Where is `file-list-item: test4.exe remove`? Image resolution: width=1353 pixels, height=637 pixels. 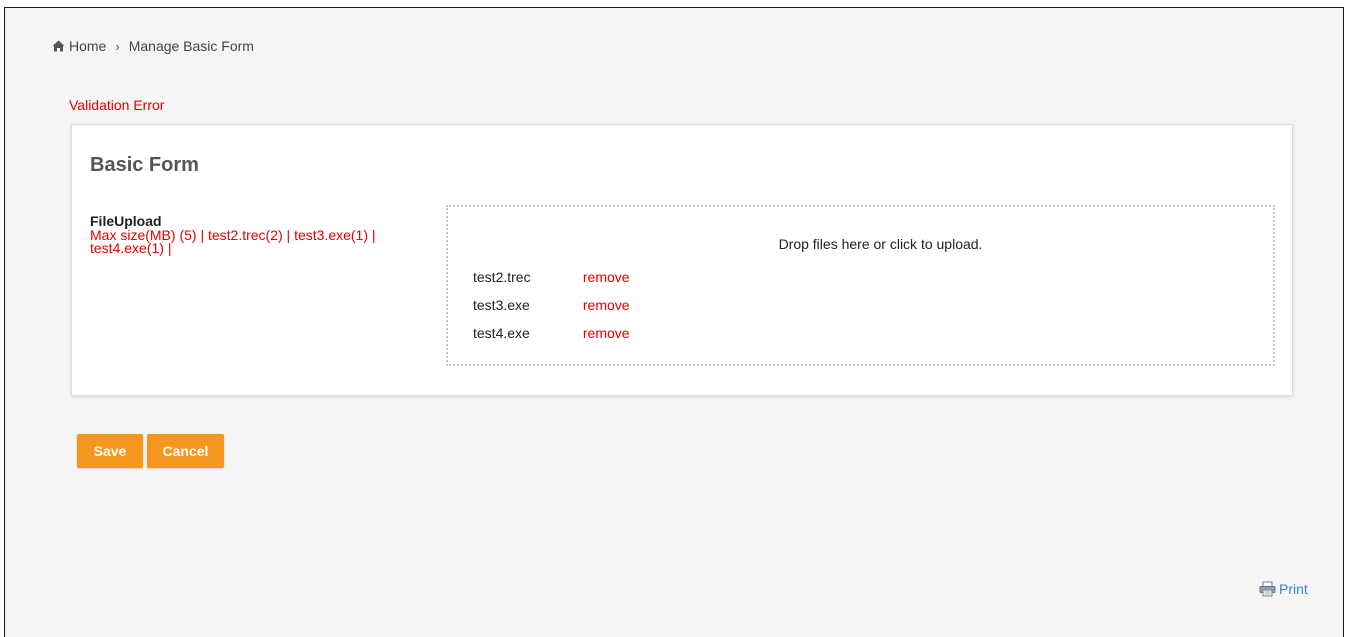 file-list-item: test4.exe remove is located at coordinates (551, 333).